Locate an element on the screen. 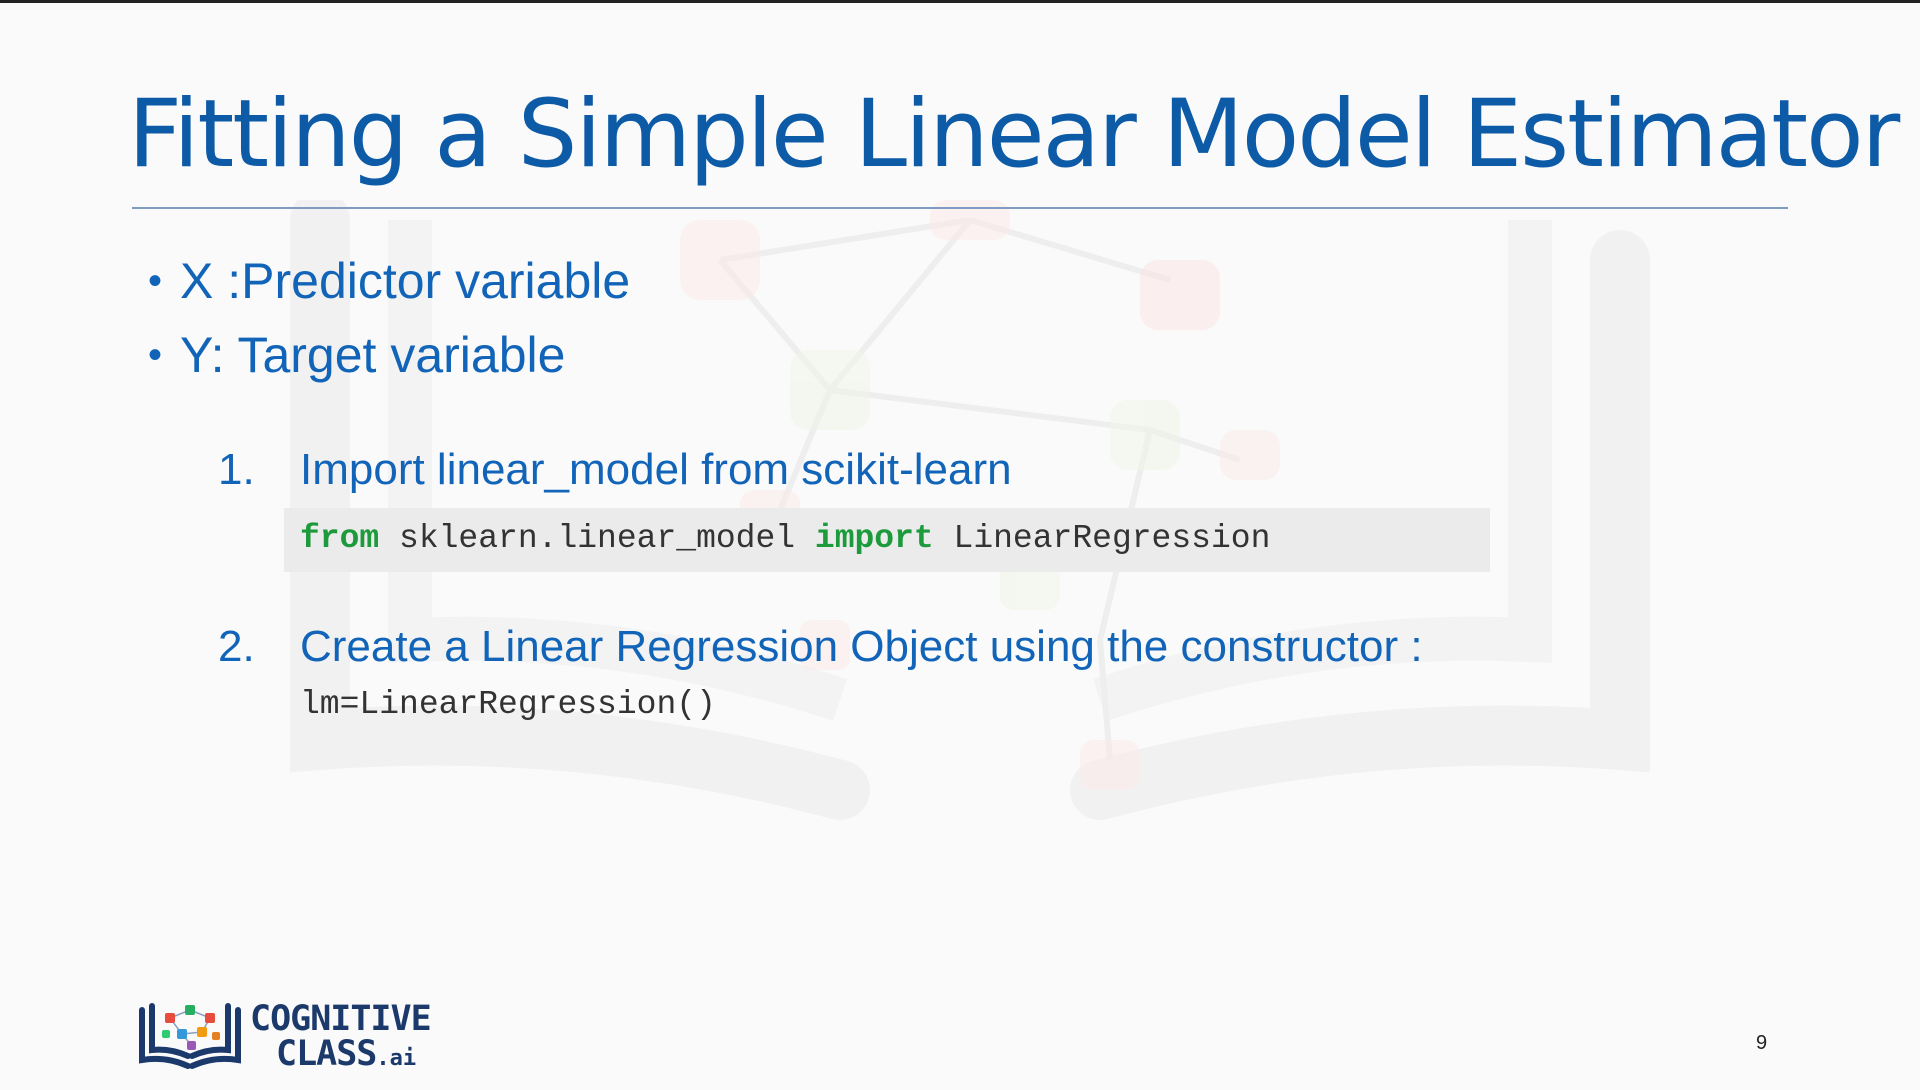 The height and width of the screenshot is (1090, 1920). step-1: 1. Import linear_model from scikit-learn is located at coordinates (615, 470).